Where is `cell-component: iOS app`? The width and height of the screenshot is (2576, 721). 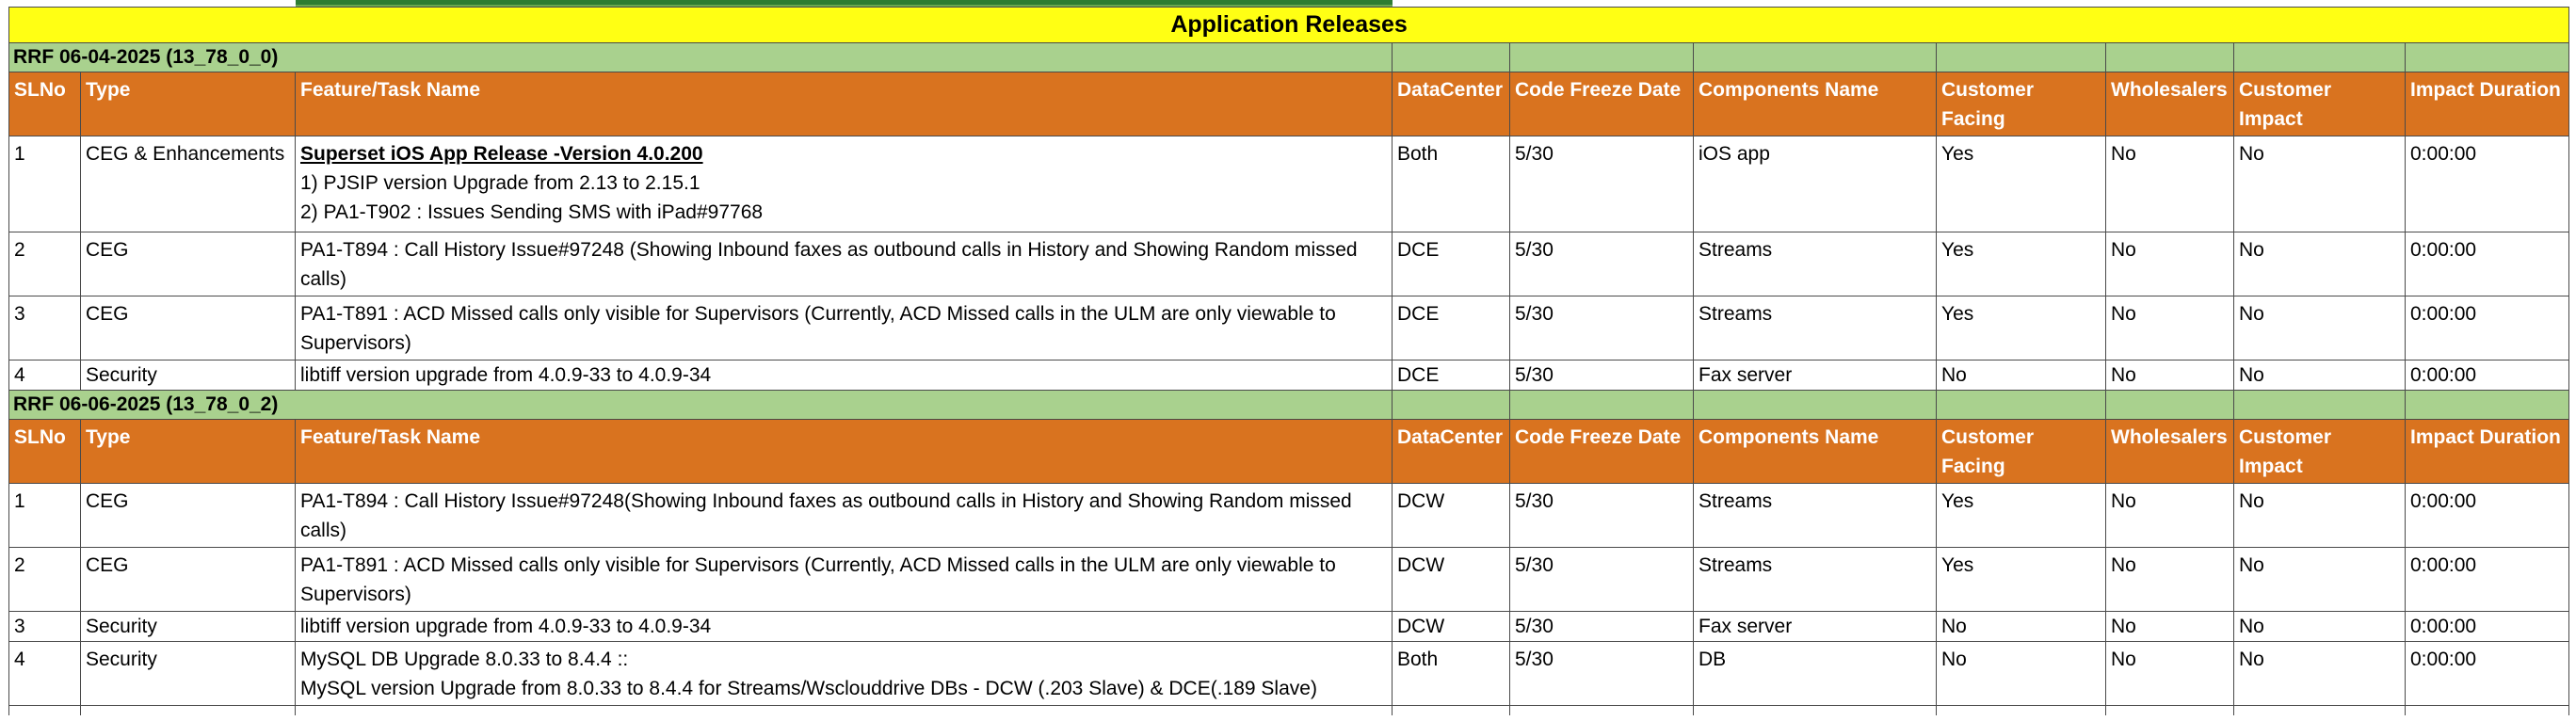
cell-component: iOS app is located at coordinates (1815, 184).